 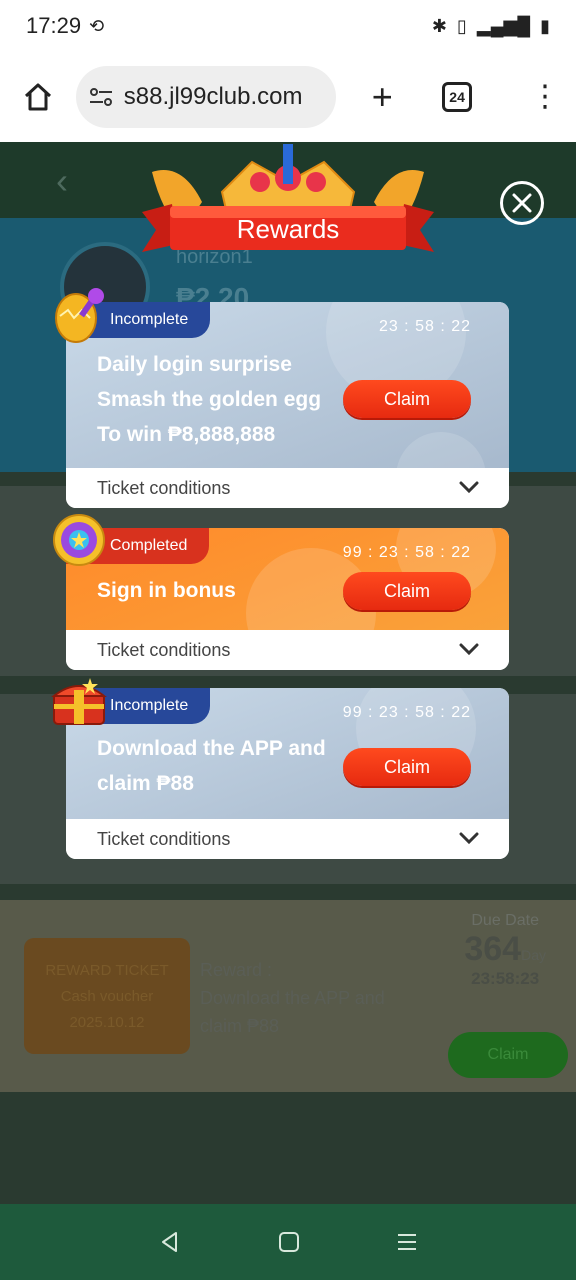 What do you see at coordinates (457, 97) in the screenshot?
I see `tab-switcher-button: 24` at bounding box center [457, 97].